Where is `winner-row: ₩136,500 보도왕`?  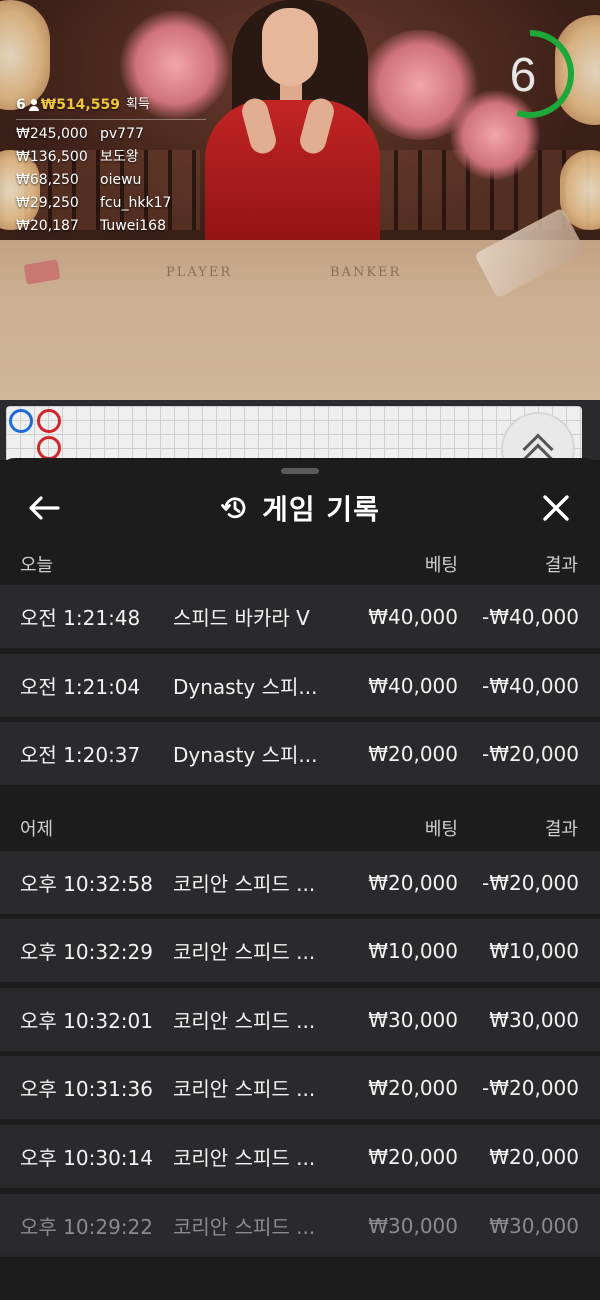 winner-row: ₩136,500 보도왕 is located at coordinates (111, 157).